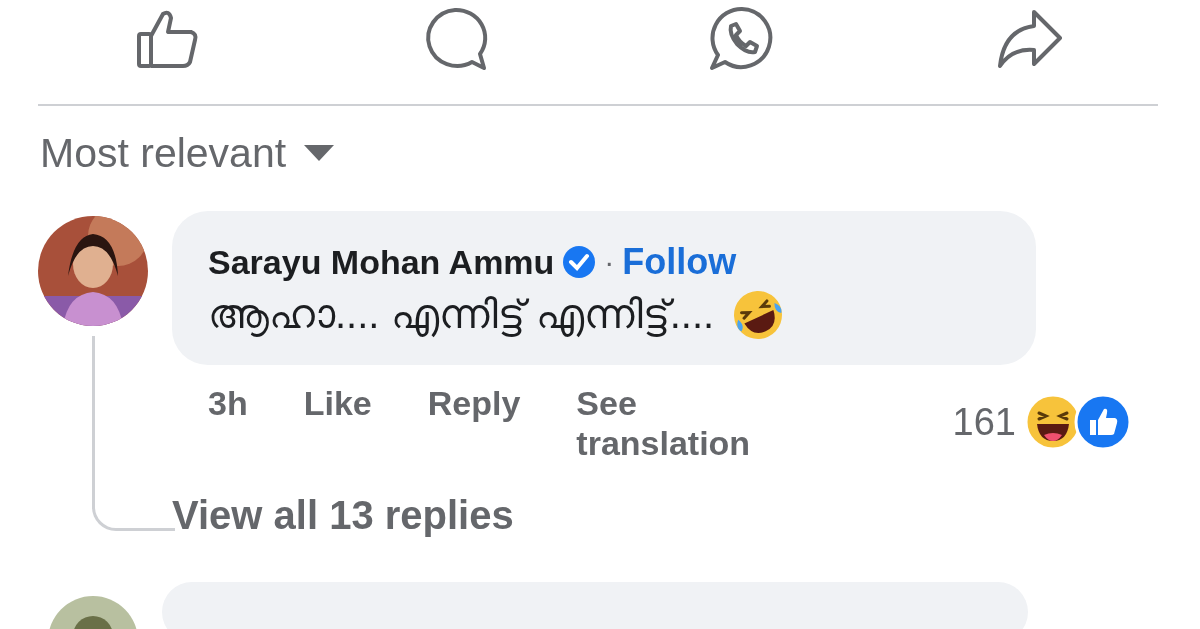  What do you see at coordinates (1103, 422) in the screenshot?
I see `like-reaction-icon` at bounding box center [1103, 422].